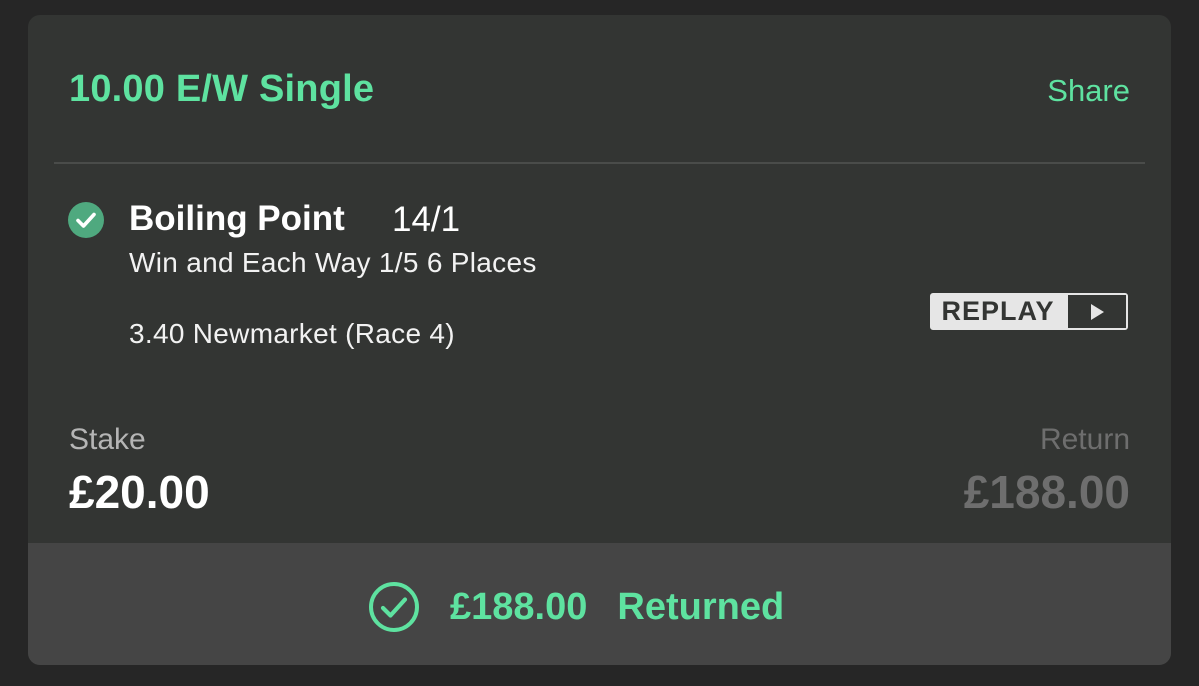  I want to click on header-divider, so click(599, 163).